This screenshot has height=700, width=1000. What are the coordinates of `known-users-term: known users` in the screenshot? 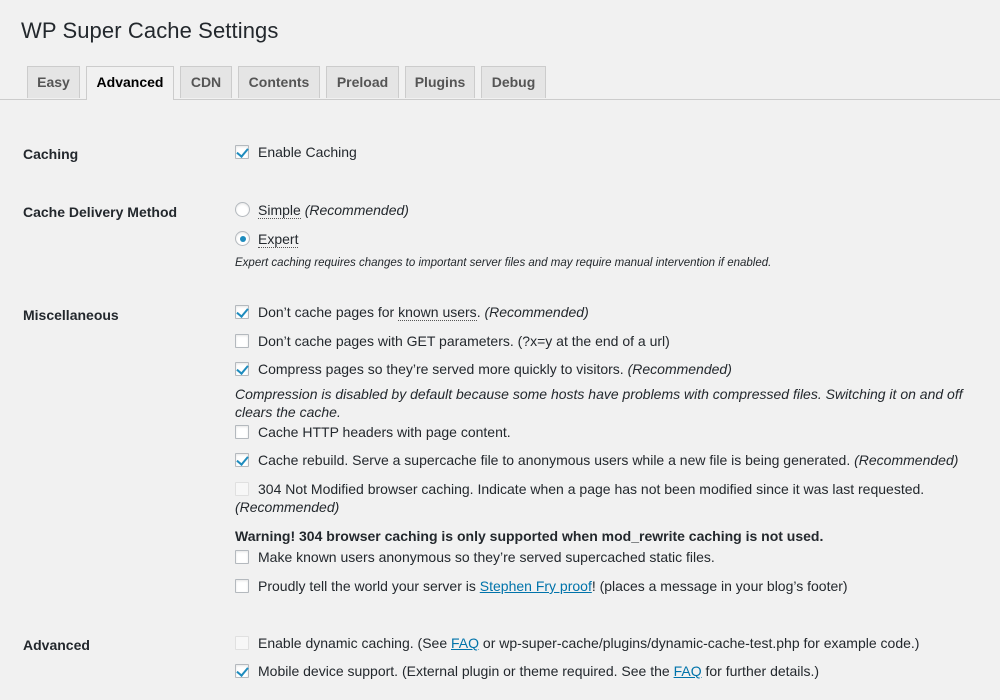 It's located at (437, 312).